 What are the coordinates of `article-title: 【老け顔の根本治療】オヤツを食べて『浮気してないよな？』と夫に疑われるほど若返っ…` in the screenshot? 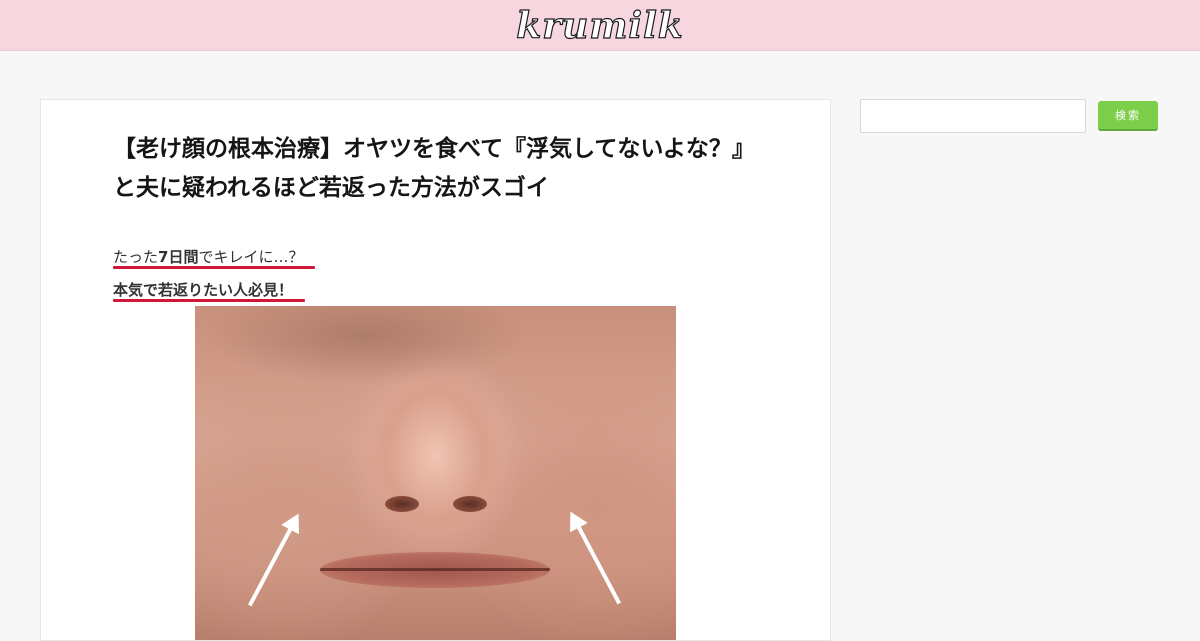 It's located at (434, 168).